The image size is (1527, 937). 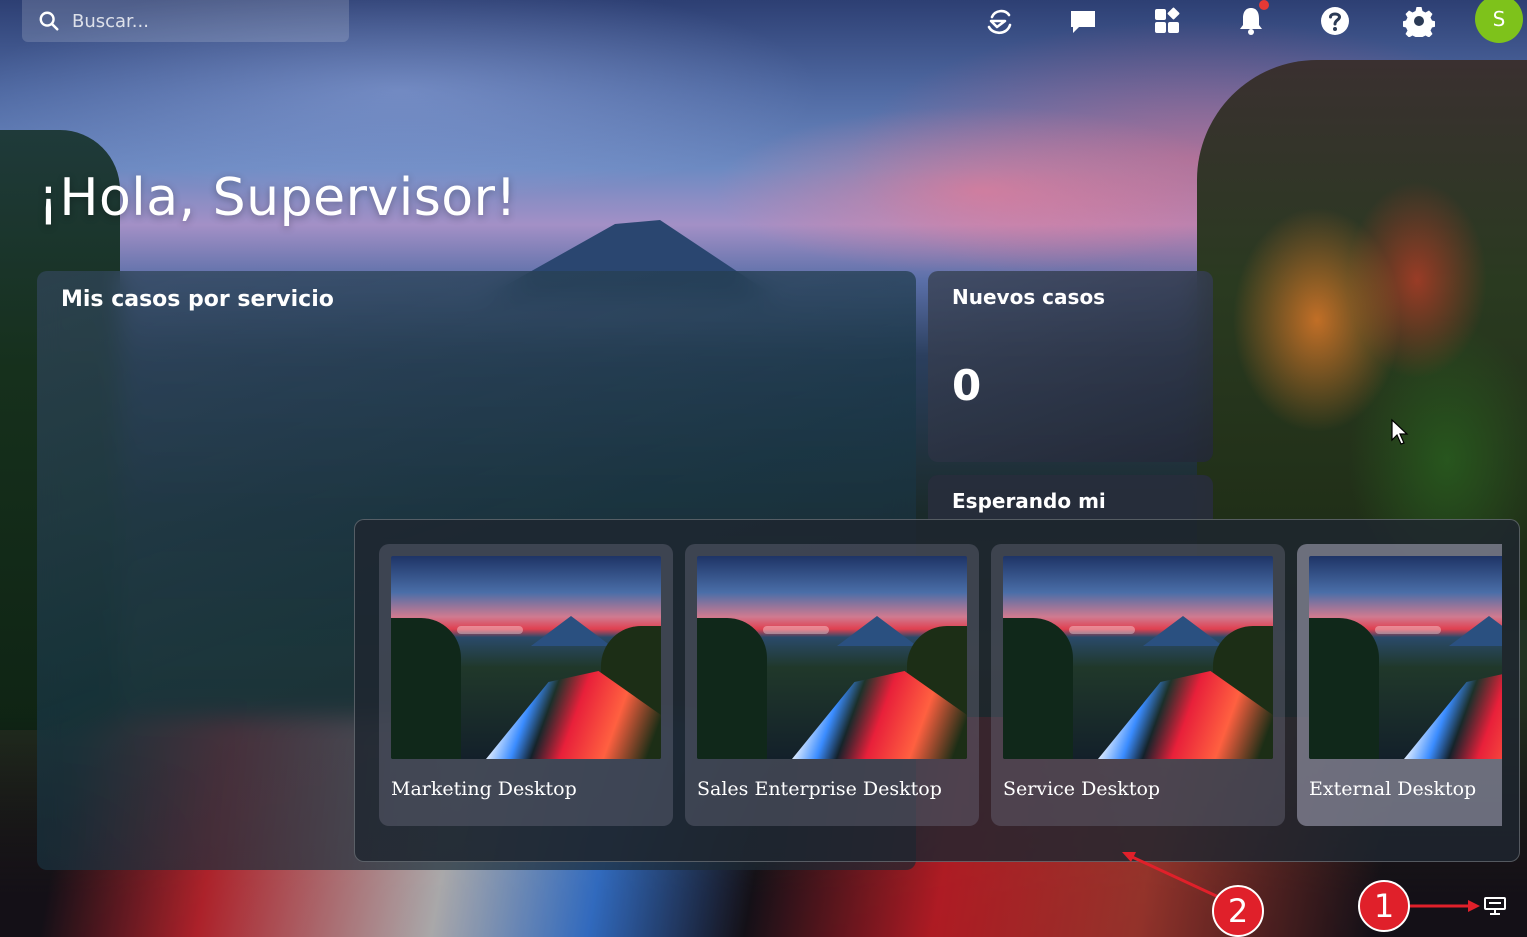 I want to click on top-toolbar: S, so click(x=1240, y=21).